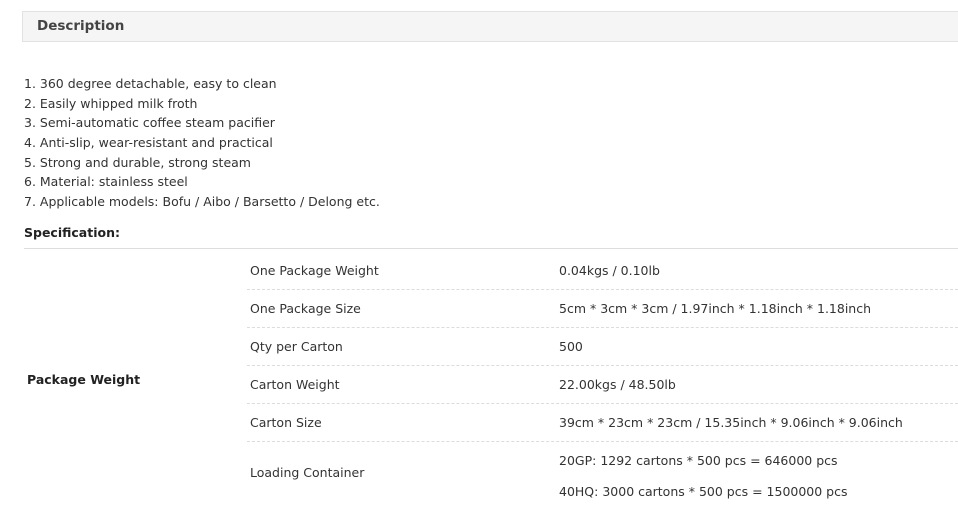  Describe the element at coordinates (111, 103) in the screenshot. I see `feature-item: 2. Easily whipped milk froth` at that location.